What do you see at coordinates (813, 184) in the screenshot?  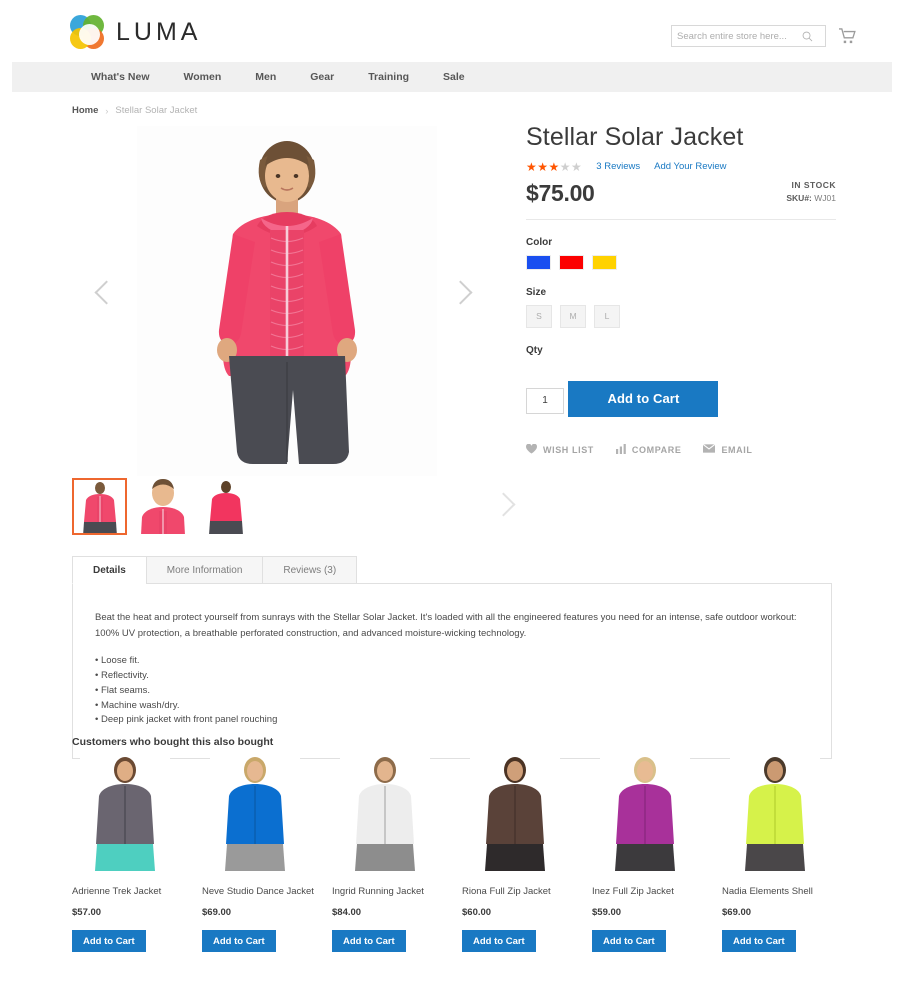 I see `status-badge: IN STOCK` at bounding box center [813, 184].